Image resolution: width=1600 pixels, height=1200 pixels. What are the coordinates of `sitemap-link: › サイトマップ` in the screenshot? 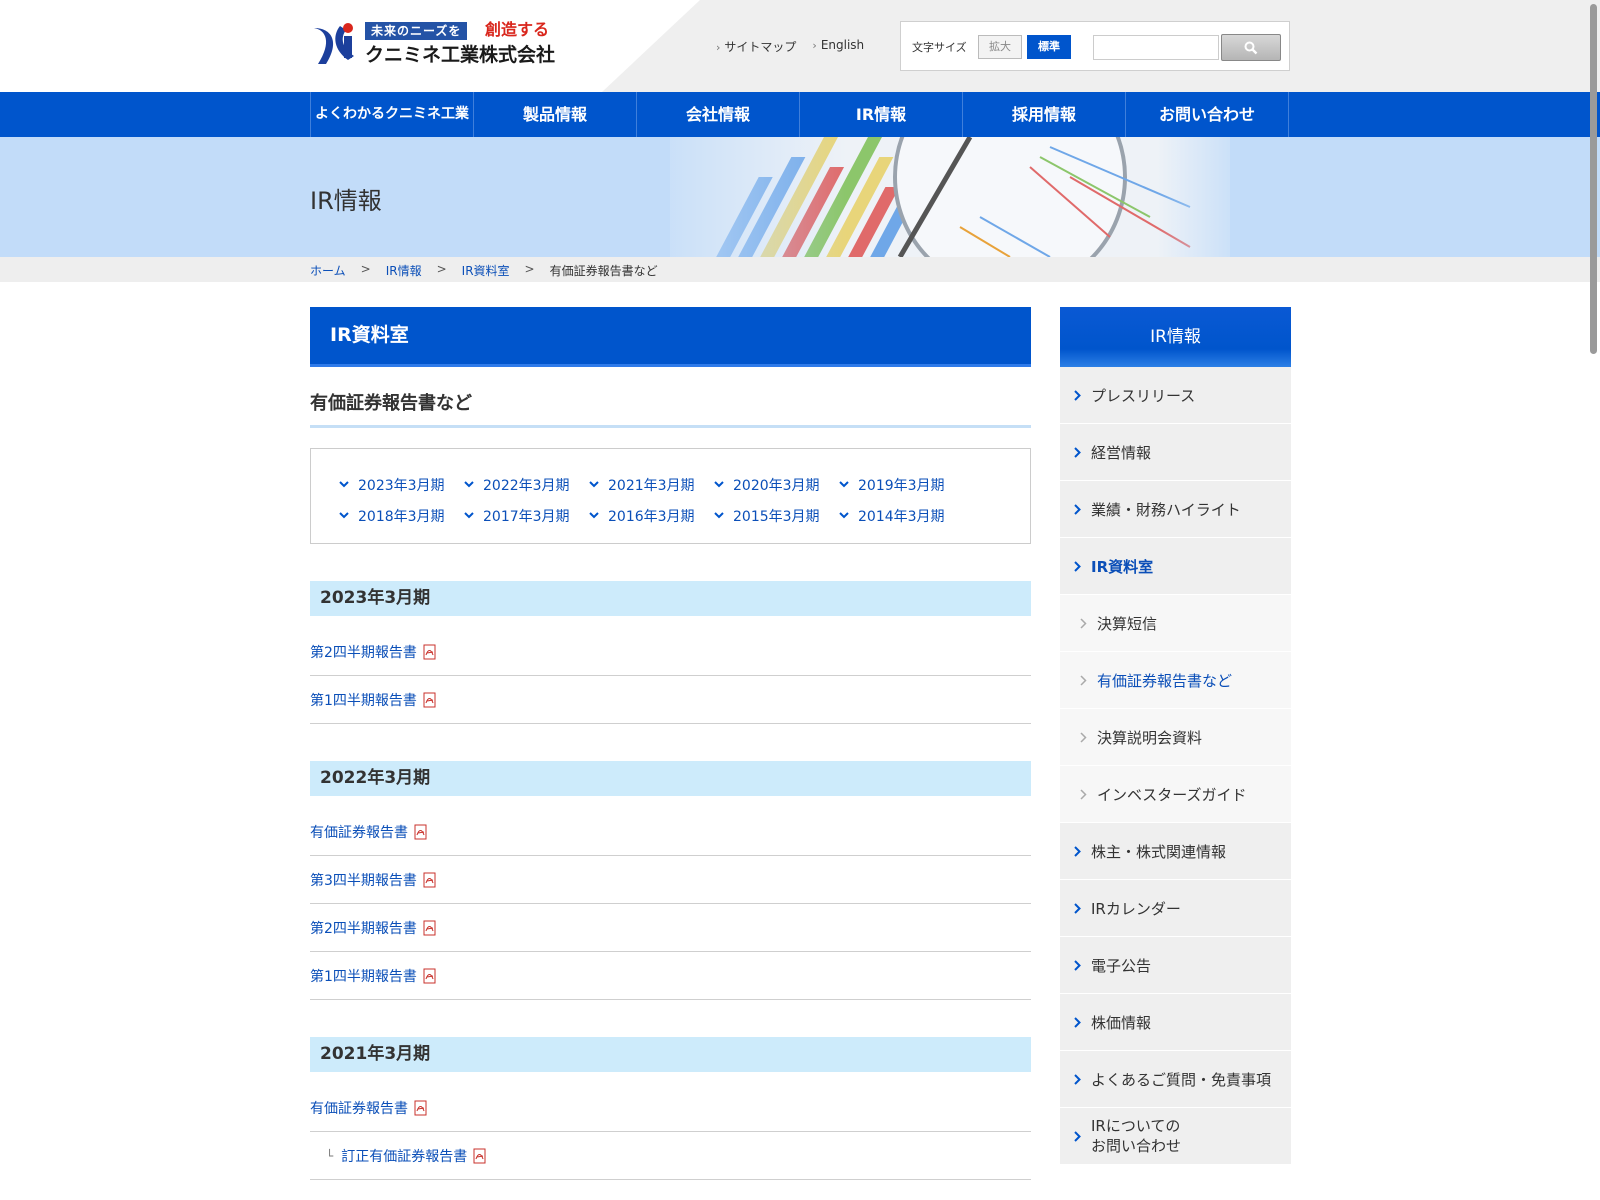 It's located at (756, 46).